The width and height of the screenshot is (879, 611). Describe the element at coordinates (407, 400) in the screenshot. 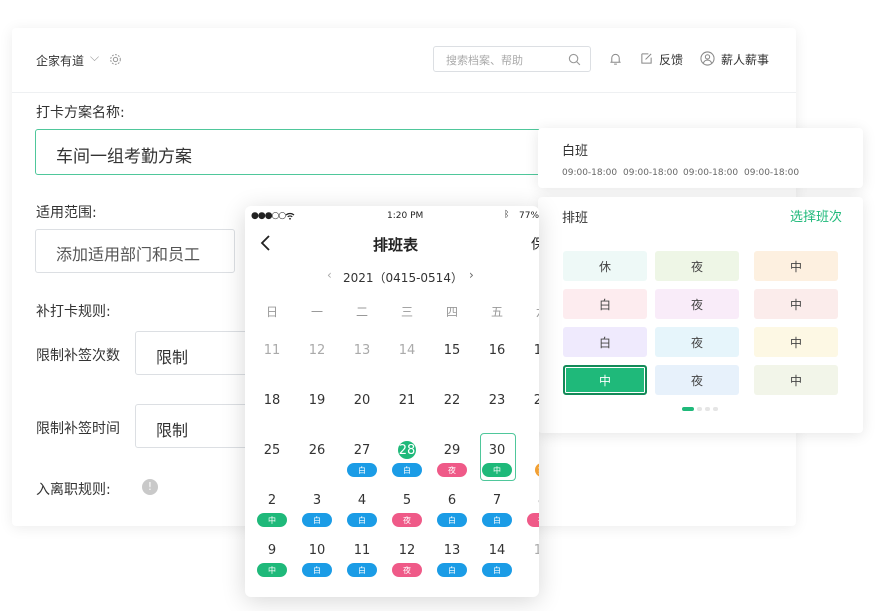

I see `calendar-day: 21` at that location.